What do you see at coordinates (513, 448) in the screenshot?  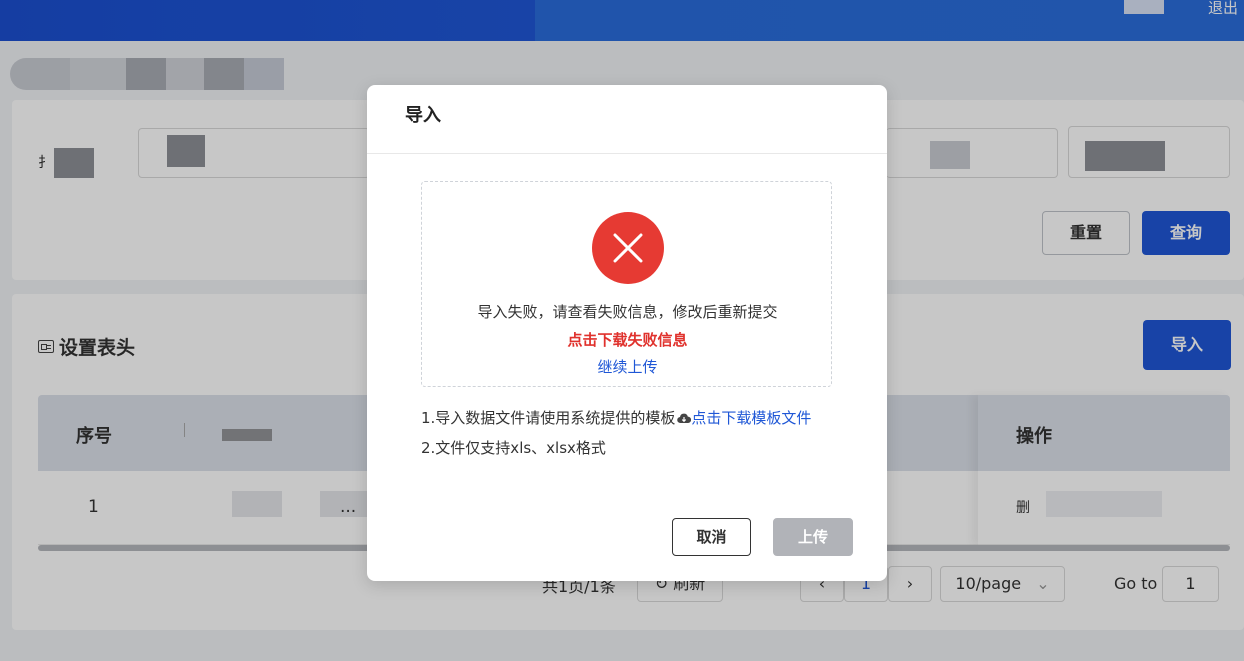 I see `file-format-tip: 2.文件仅支持xls、xlsx格式` at bounding box center [513, 448].